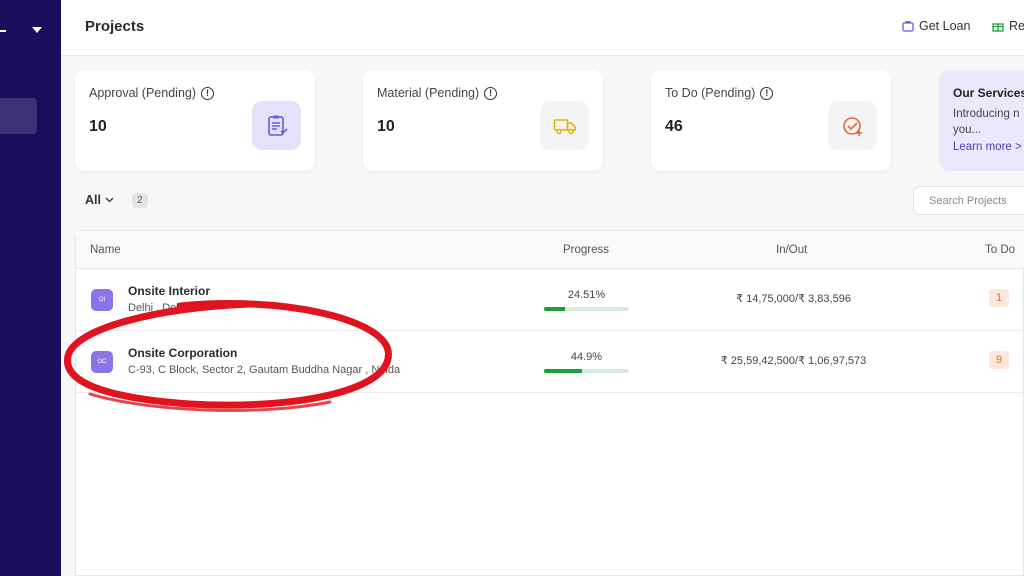 This screenshot has height=576, width=1024. What do you see at coordinates (791, 250) in the screenshot?
I see `header-inout: In/Out` at bounding box center [791, 250].